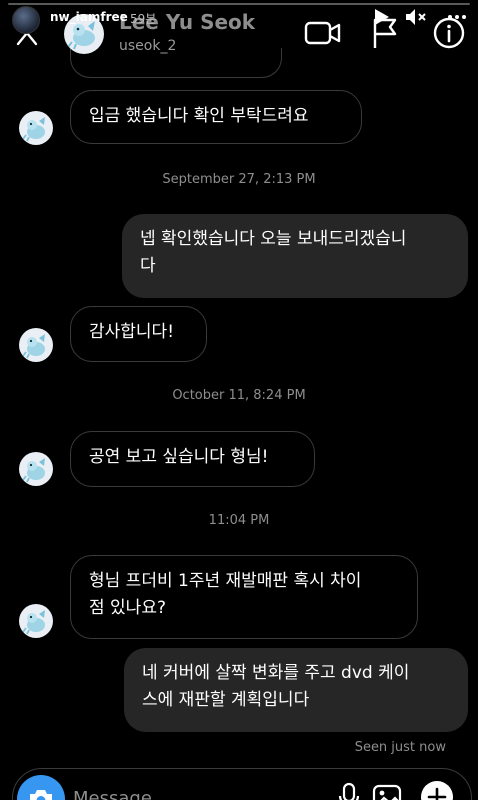  I want to click on message-text: 감사합니다!, so click(132, 332).